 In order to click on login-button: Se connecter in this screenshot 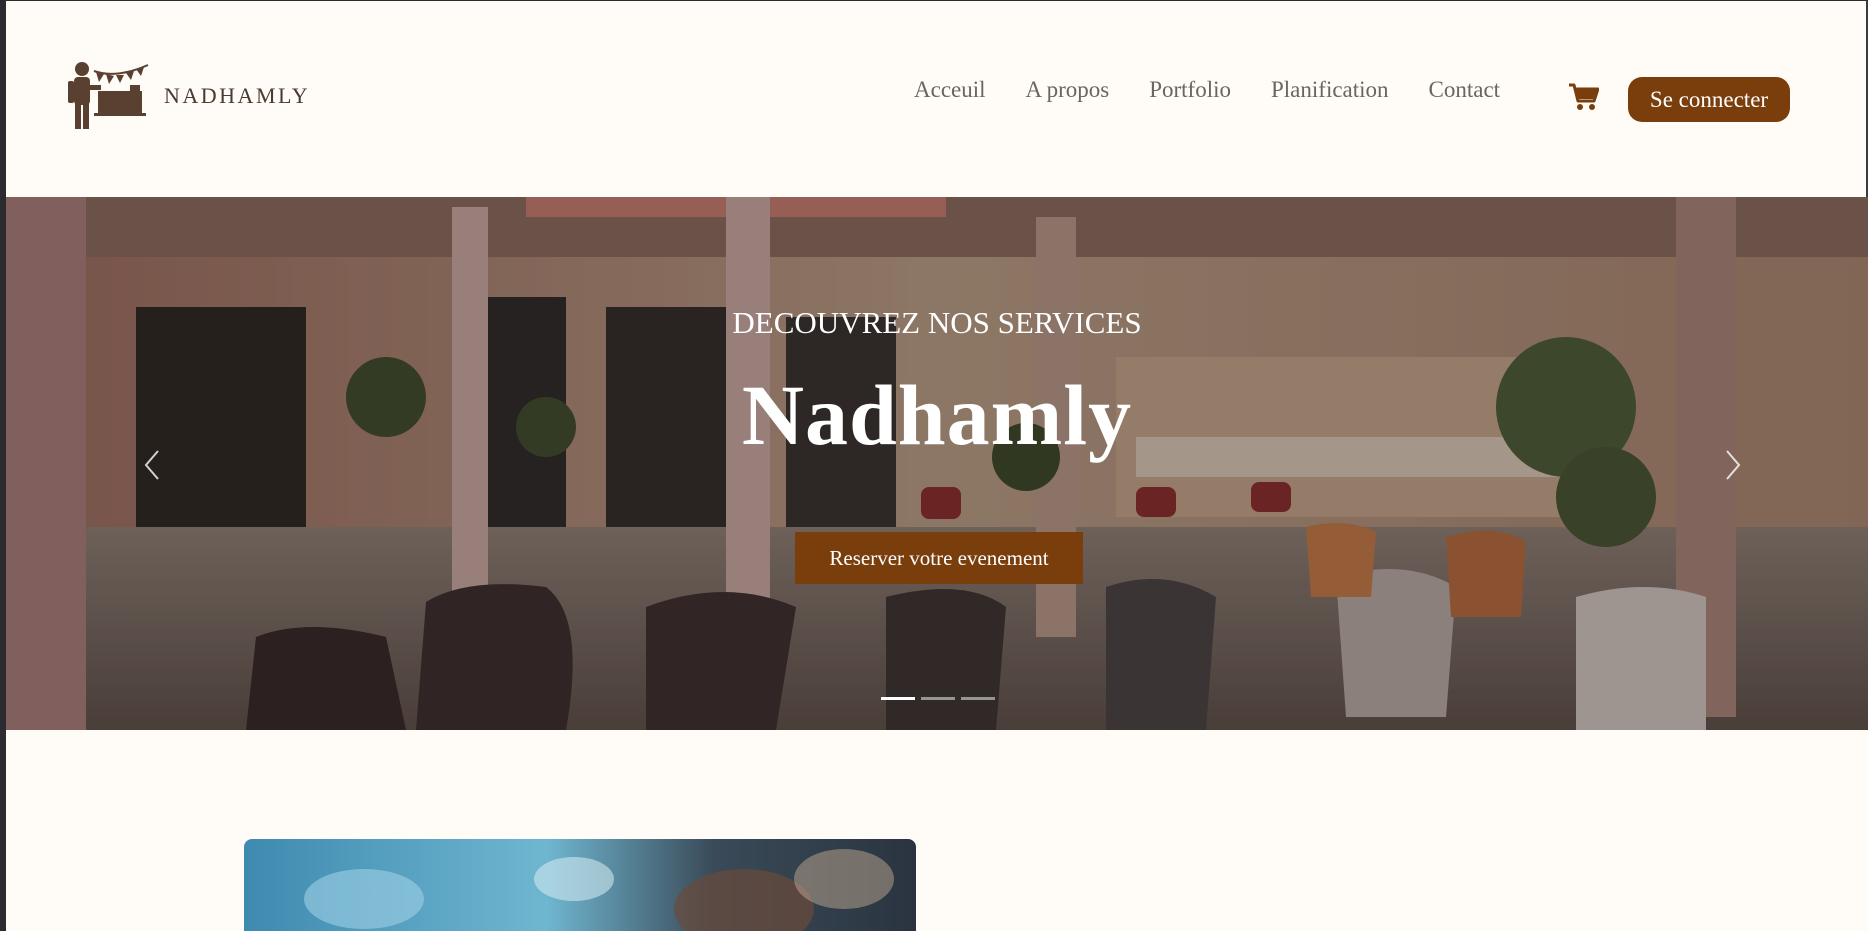, I will do `click(1709, 99)`.